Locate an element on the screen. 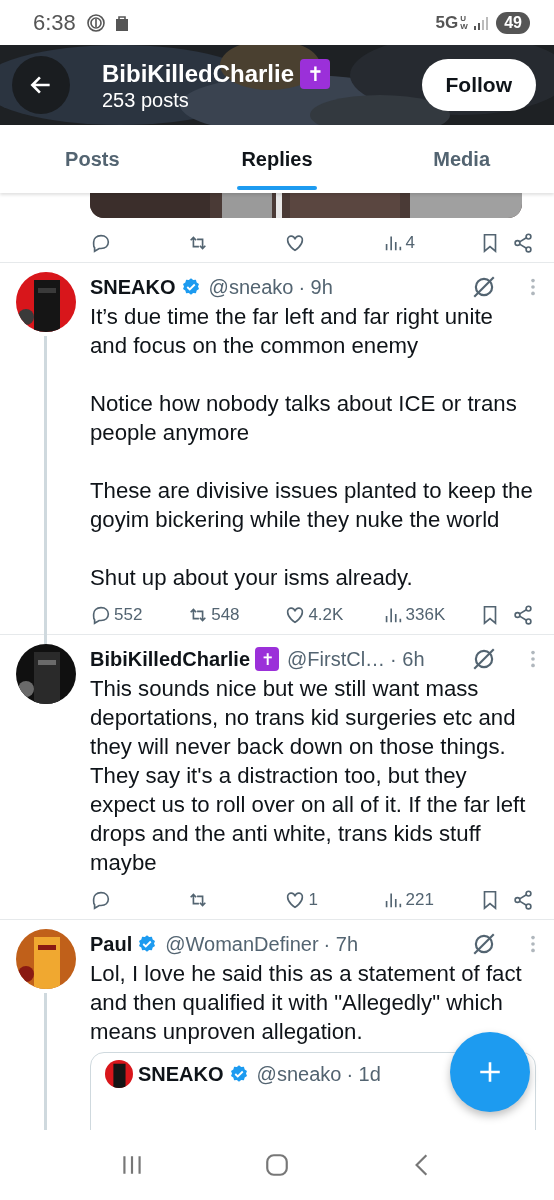 The height and width of the screenshot is (1200, 554). post-text: Notice how nobody talks about ICE or trans people anymore is located at coordinates (304, 418).